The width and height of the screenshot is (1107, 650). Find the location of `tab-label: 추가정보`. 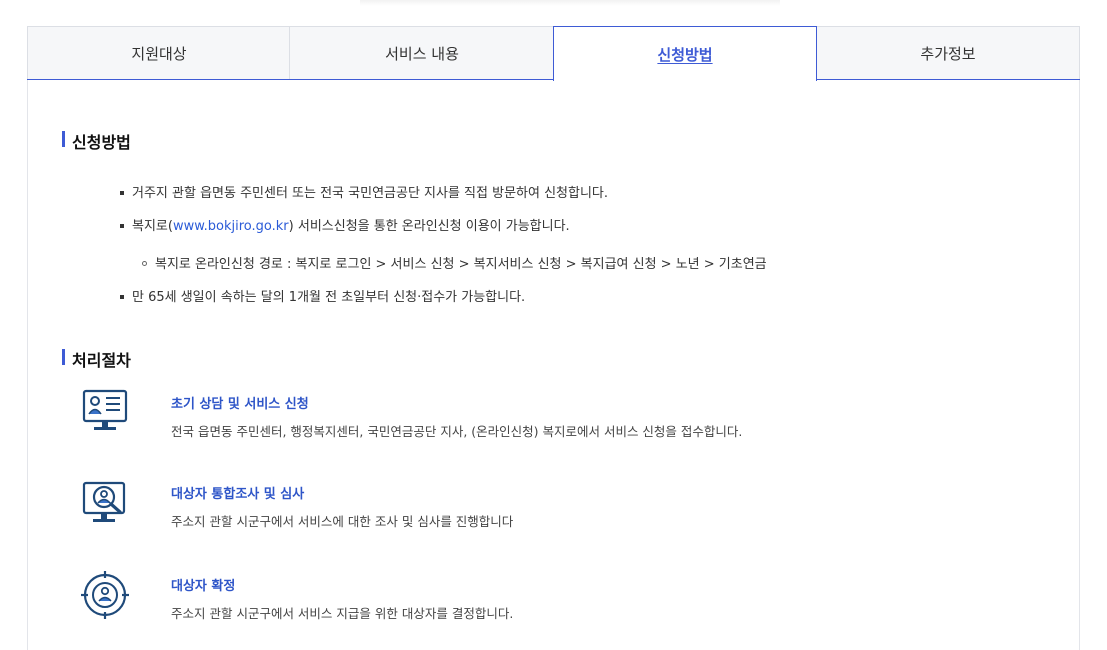

tab-label: 추가정보 is located at coordinates (948, 53).